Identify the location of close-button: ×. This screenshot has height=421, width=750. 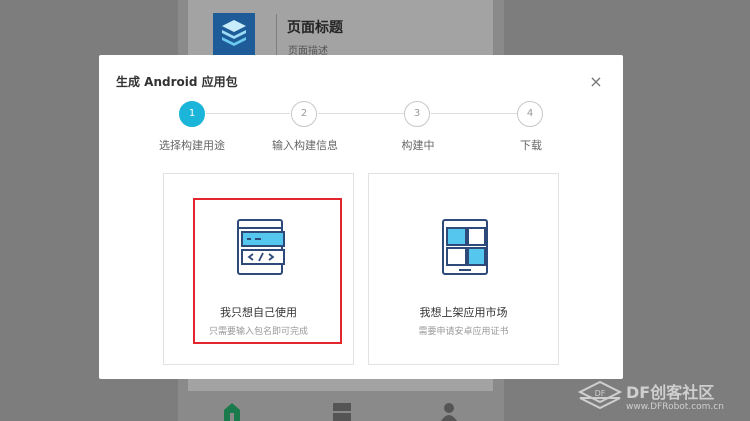
(596, 82).